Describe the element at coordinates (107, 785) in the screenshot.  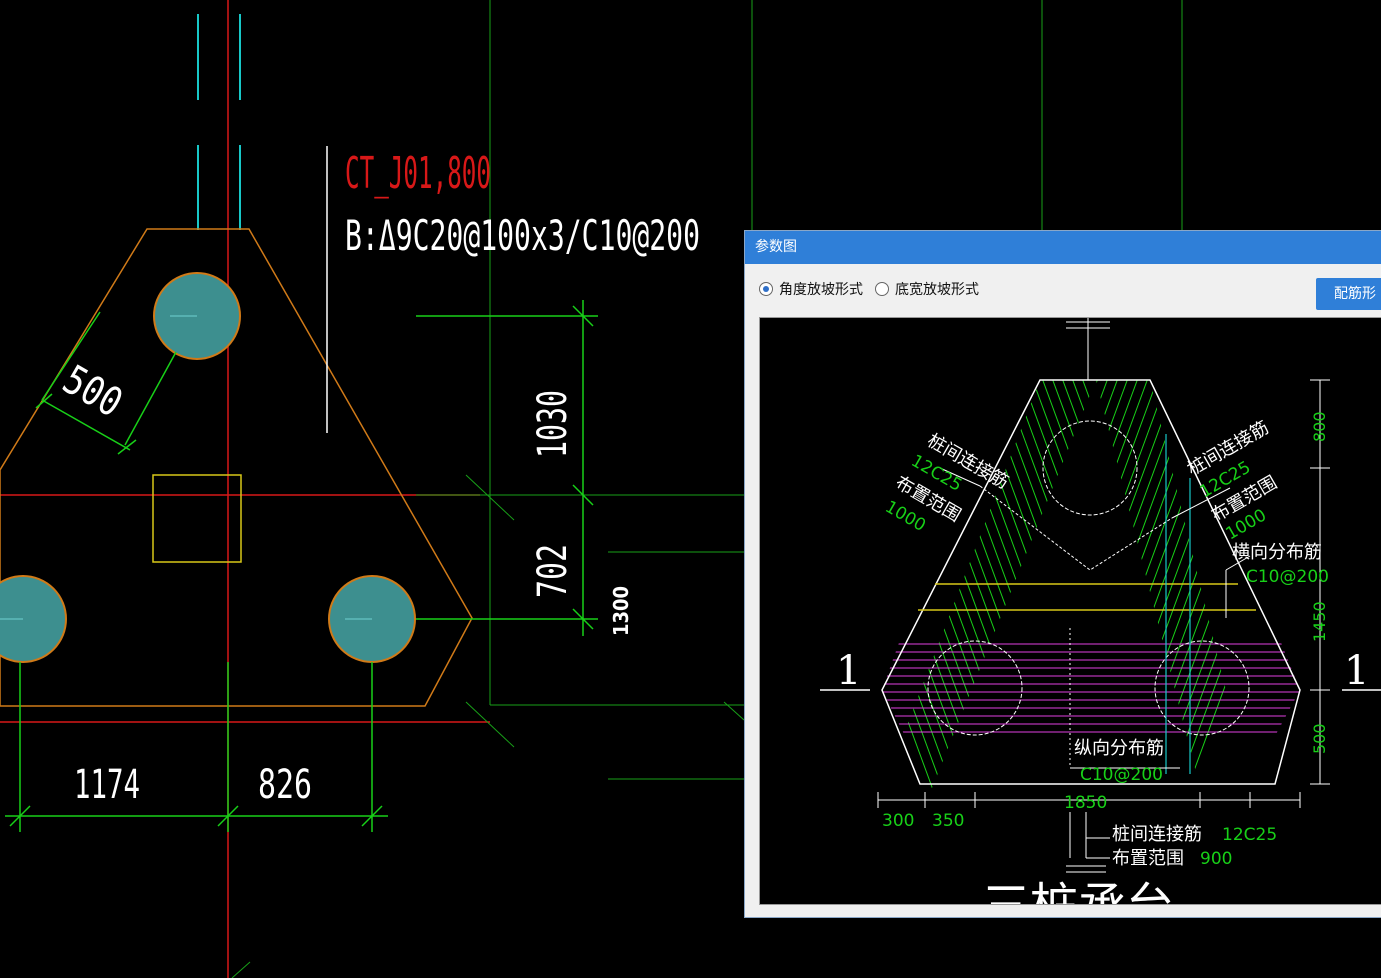
I see `dimension-1174: 1174` at that location.